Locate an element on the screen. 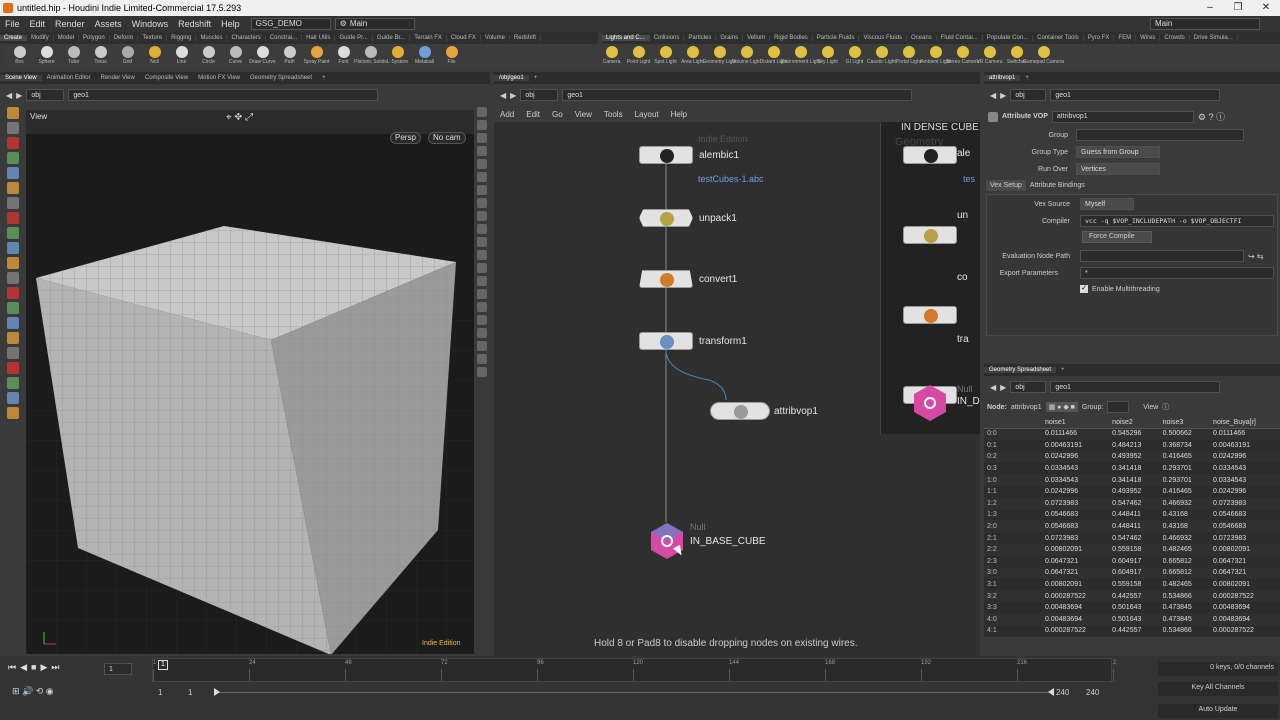 The height and width of the screenshot is (720, 1280). menu-file: File is located at coordinates (12, 24).